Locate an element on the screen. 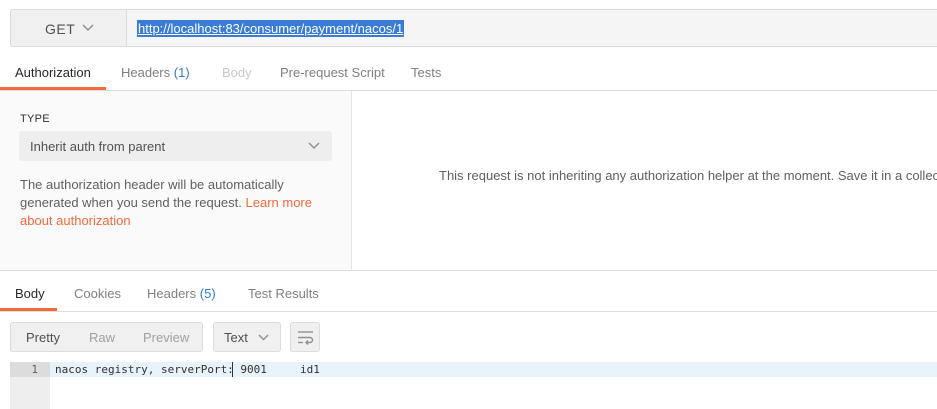 The height and width of the screenshot is (409, 937). tab-count-badge: (1) is located at coordinates (181, 72).